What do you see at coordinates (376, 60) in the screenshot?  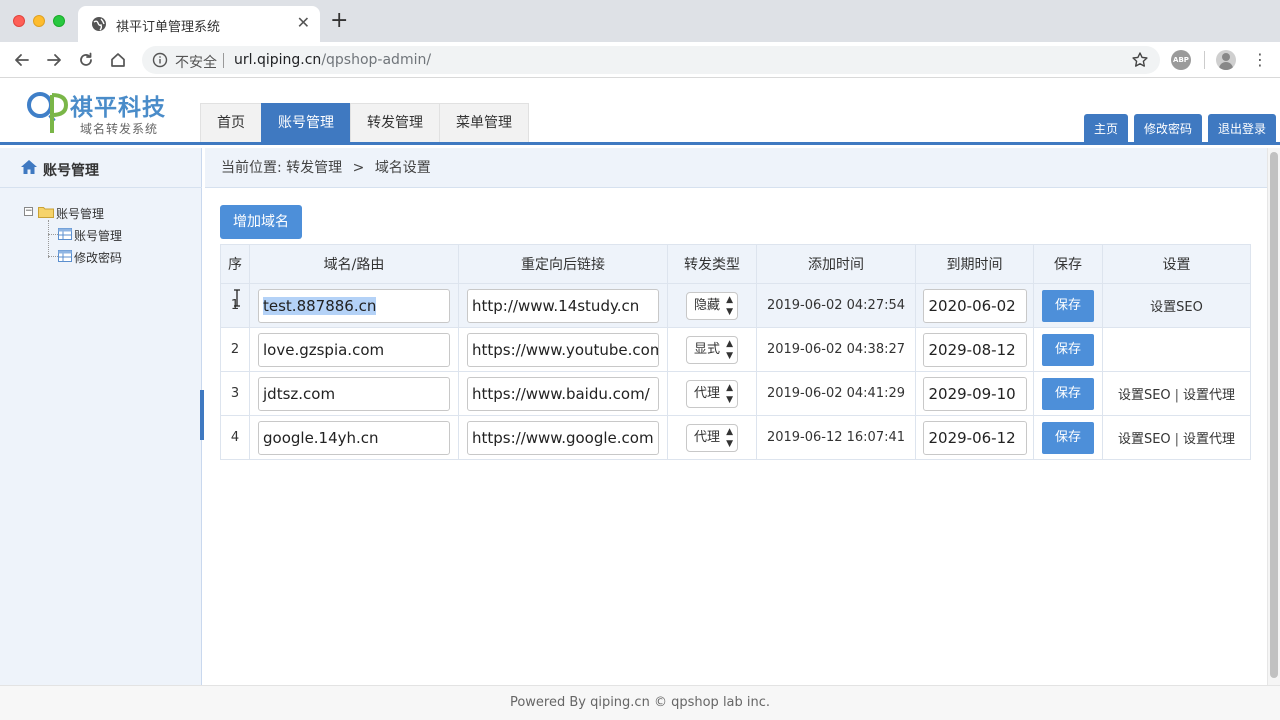 I see `url-path: /qpshop-admin/` at bounding box center [376, 60].